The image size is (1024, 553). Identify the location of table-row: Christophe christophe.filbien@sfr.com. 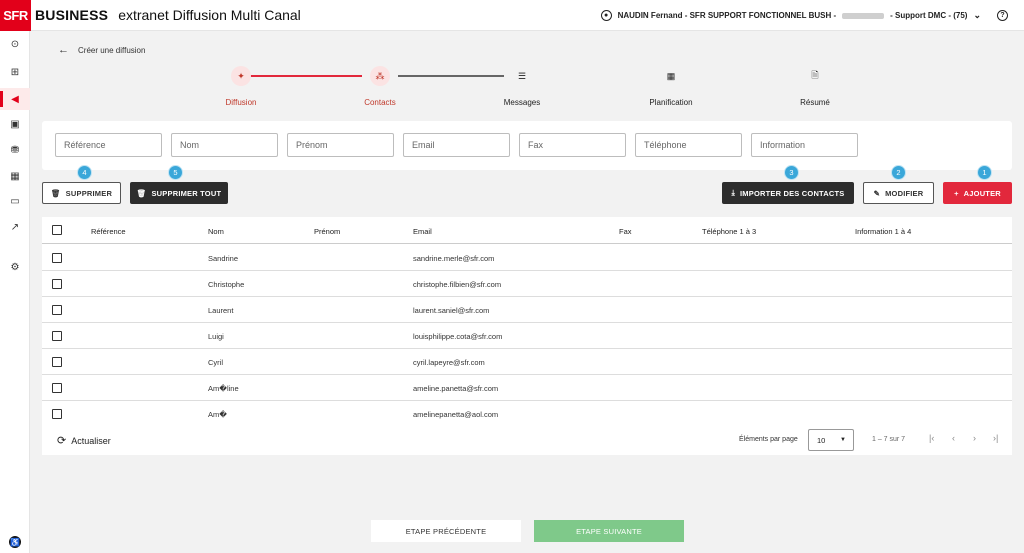
(527, 284).